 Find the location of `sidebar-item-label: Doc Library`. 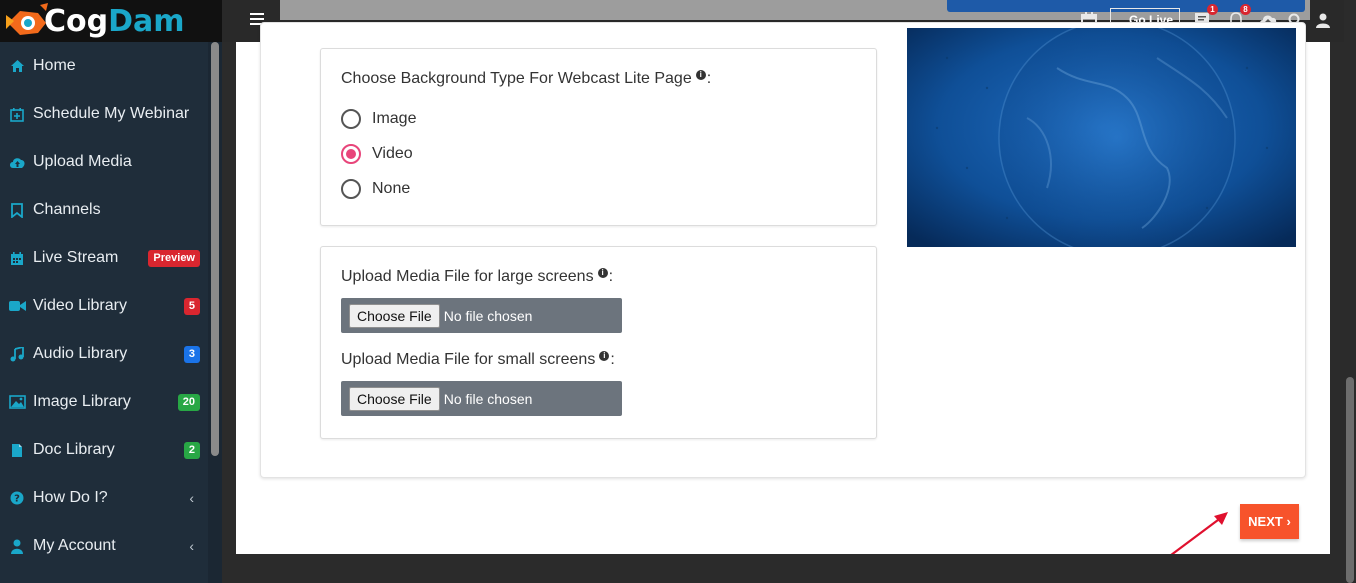

sidebar-item-label: Doc Library is located at coordinates (74, 449).